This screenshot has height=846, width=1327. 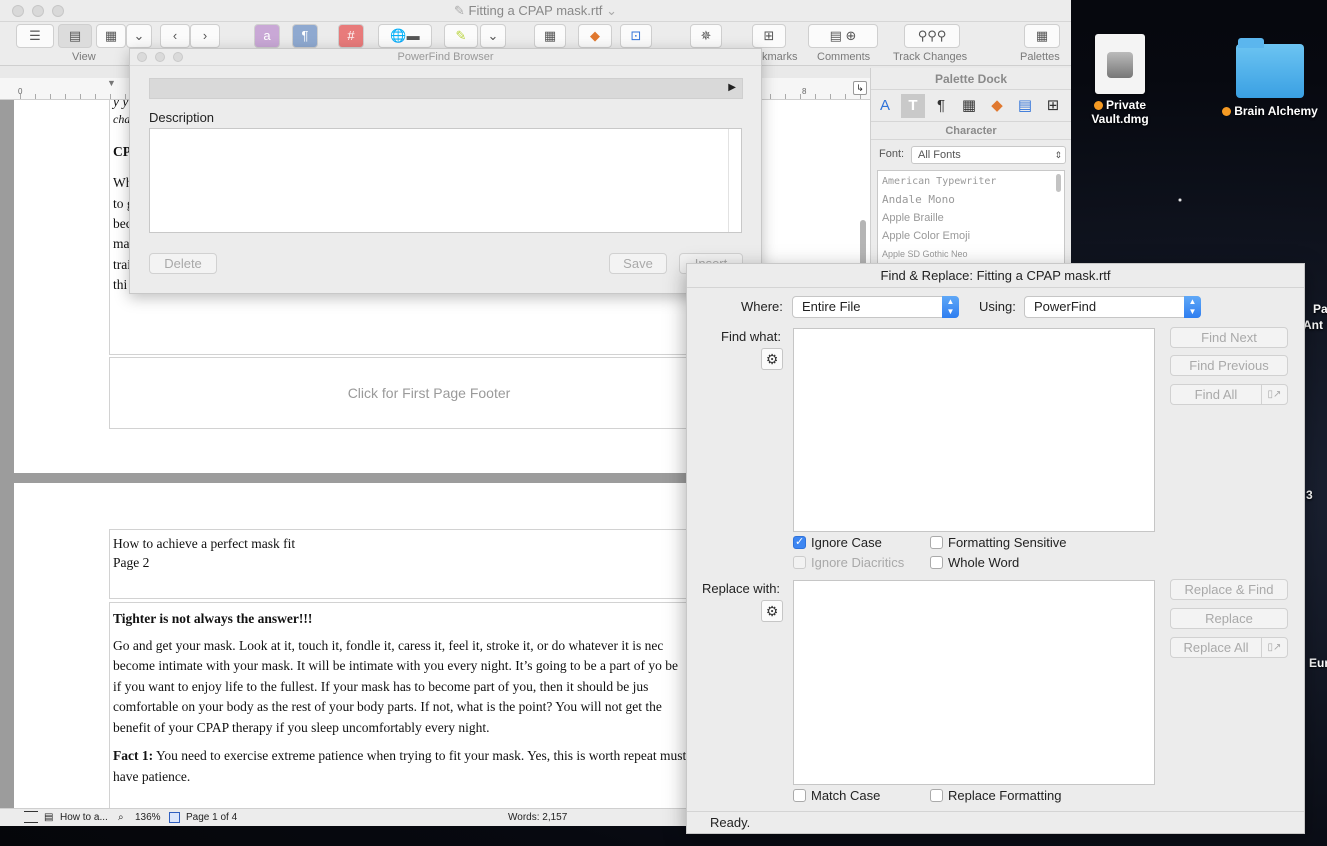 I want to click on font-list-item: American Typewriter, so click(x=971, y=182).